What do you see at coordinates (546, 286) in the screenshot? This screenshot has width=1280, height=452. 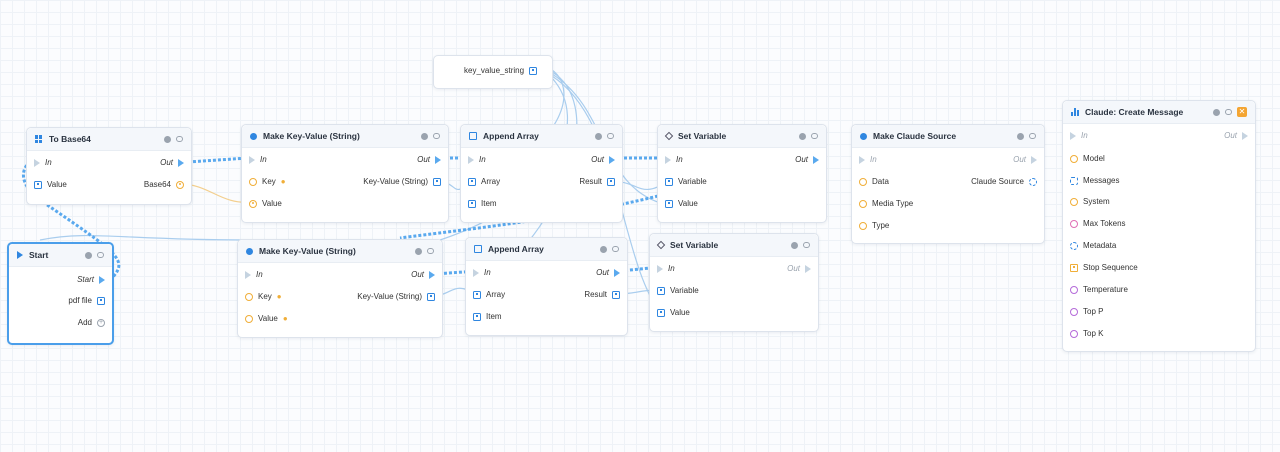 I see `node-append-array-2: Append Array In Out Array Result Item` at bounding box center [546, 286].